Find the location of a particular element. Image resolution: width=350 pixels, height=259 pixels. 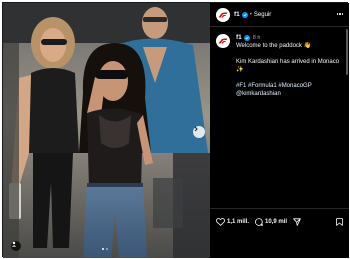

comment-button: 10,9 mil is located at coordinates (271, 221).